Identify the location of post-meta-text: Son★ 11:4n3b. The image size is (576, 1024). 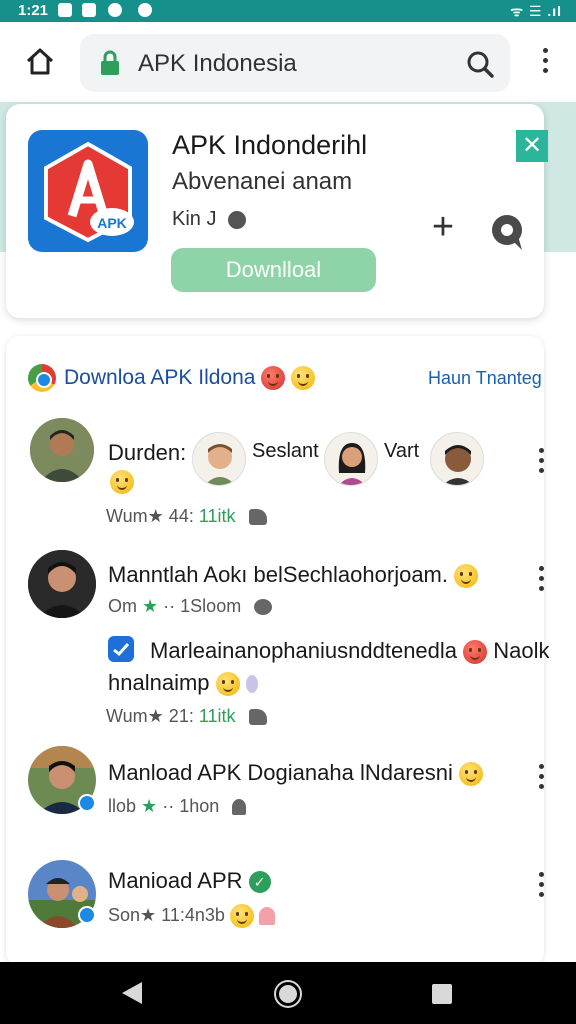
(166, 914).